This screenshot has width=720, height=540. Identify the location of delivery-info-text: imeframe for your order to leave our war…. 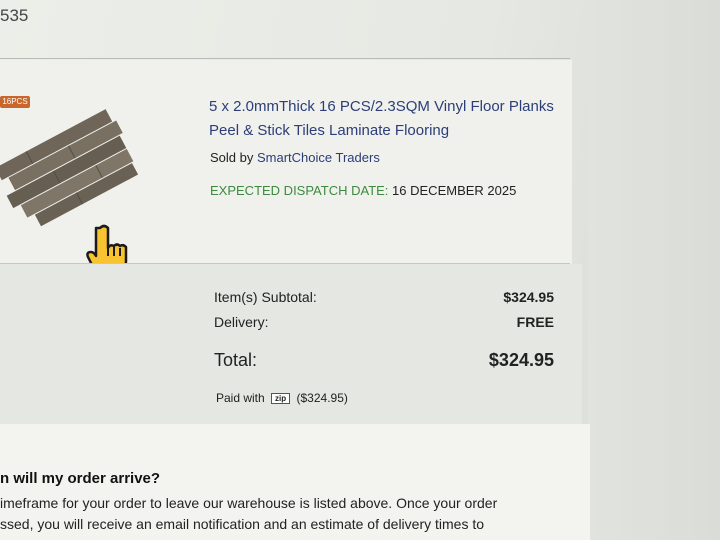
(249, 503).